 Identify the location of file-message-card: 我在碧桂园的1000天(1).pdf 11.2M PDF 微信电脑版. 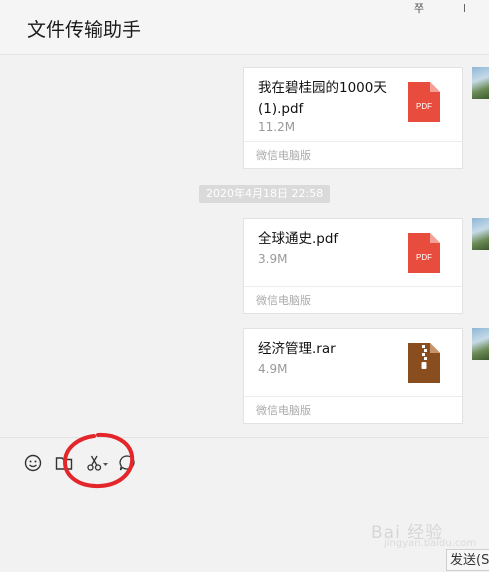
(353, 118).